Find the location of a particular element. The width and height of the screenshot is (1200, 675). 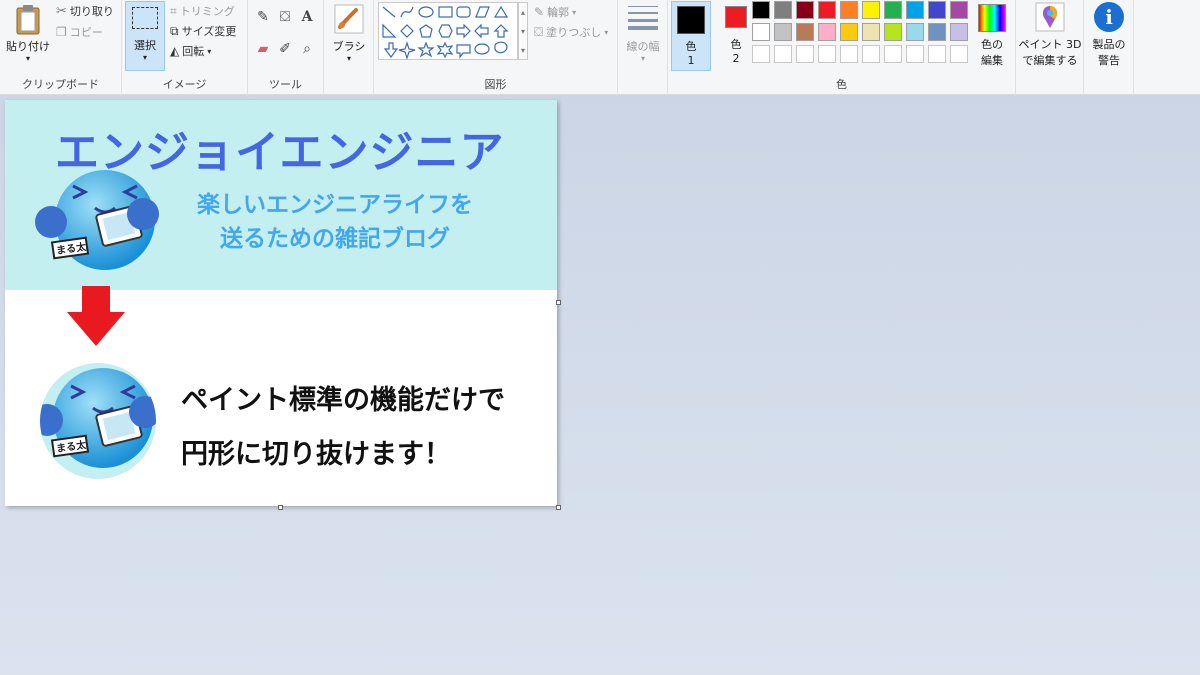

canvas-resize-handle-corner is located at coordinates (558, 507).